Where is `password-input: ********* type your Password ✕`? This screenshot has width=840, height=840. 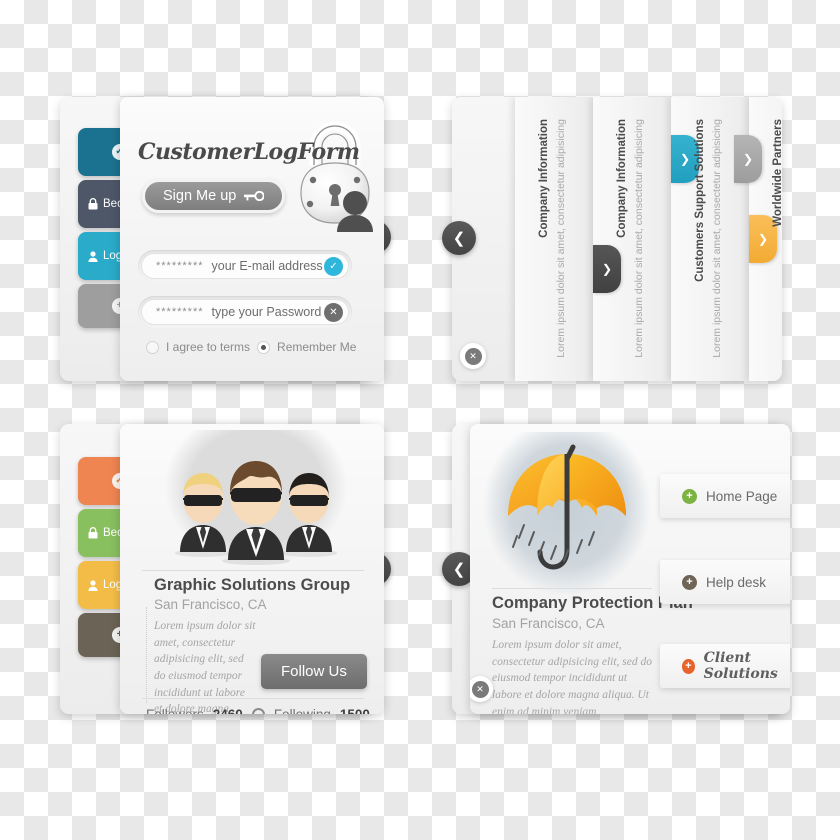 password-input: ********* type your Password ✕ is located at coordinates (245, 312).